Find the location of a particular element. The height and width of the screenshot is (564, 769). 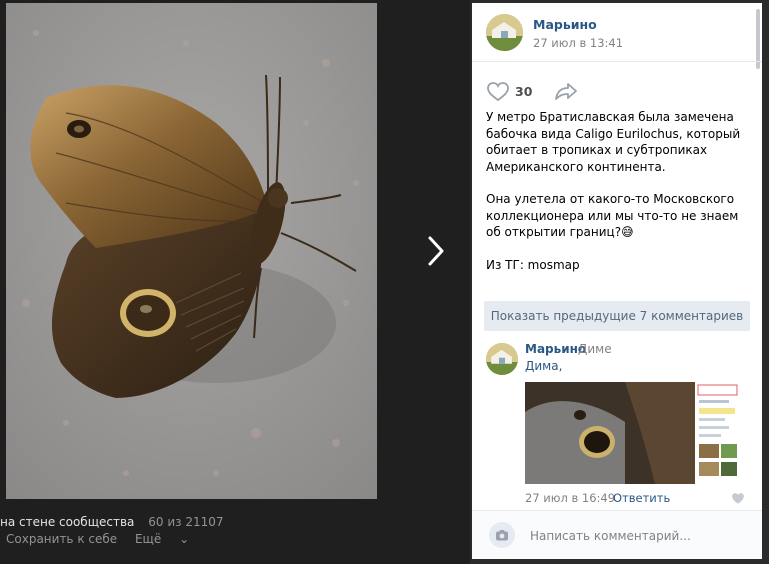

camera-icon is located at coordinates (502, 535).